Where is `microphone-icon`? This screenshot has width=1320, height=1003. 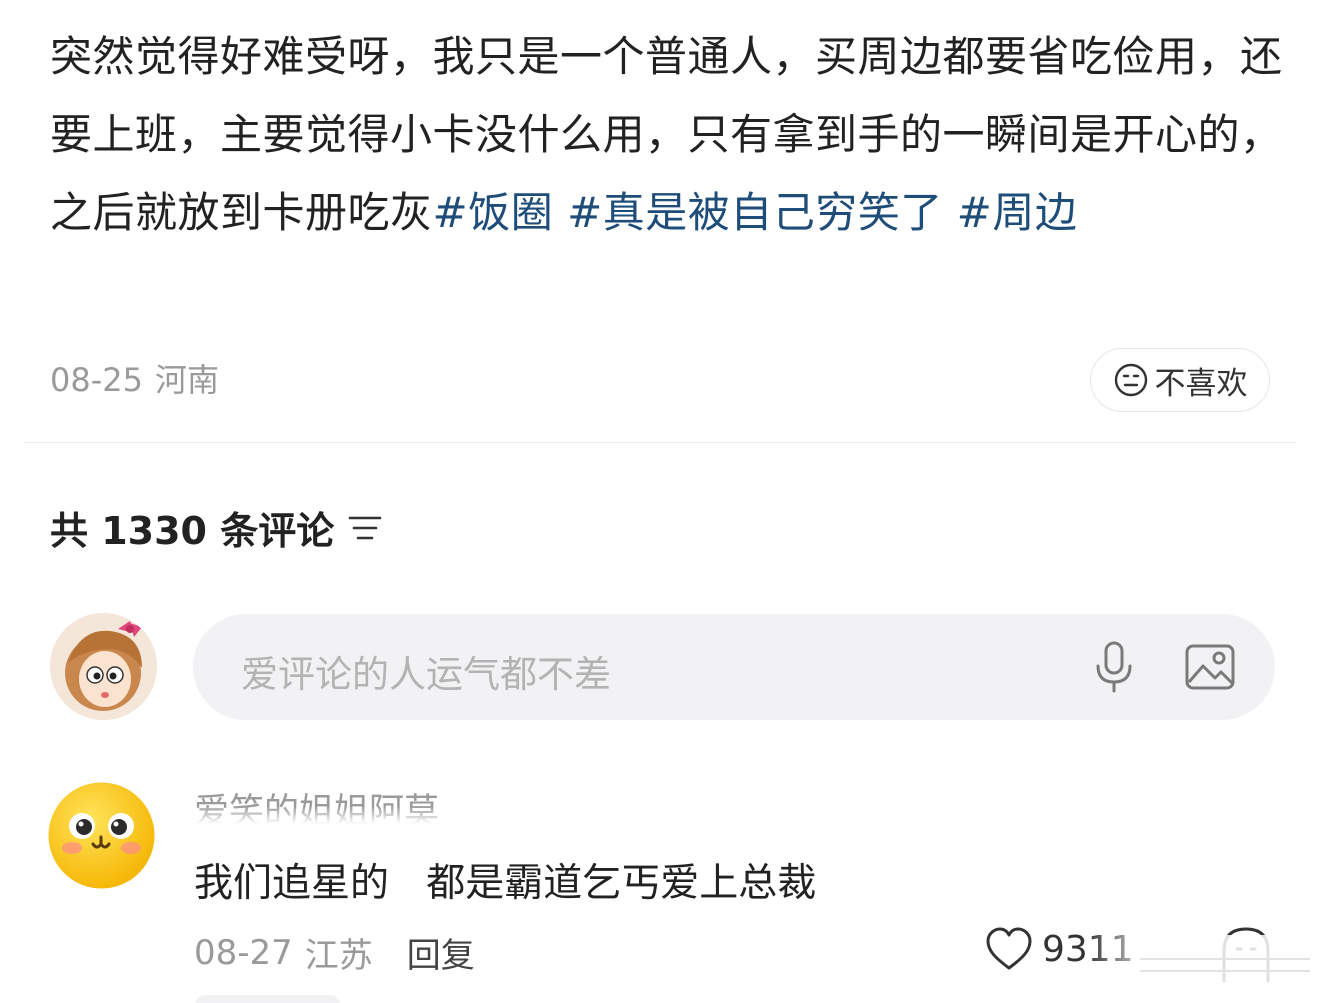
microphone-icon is located at coordinates (1114, 667).